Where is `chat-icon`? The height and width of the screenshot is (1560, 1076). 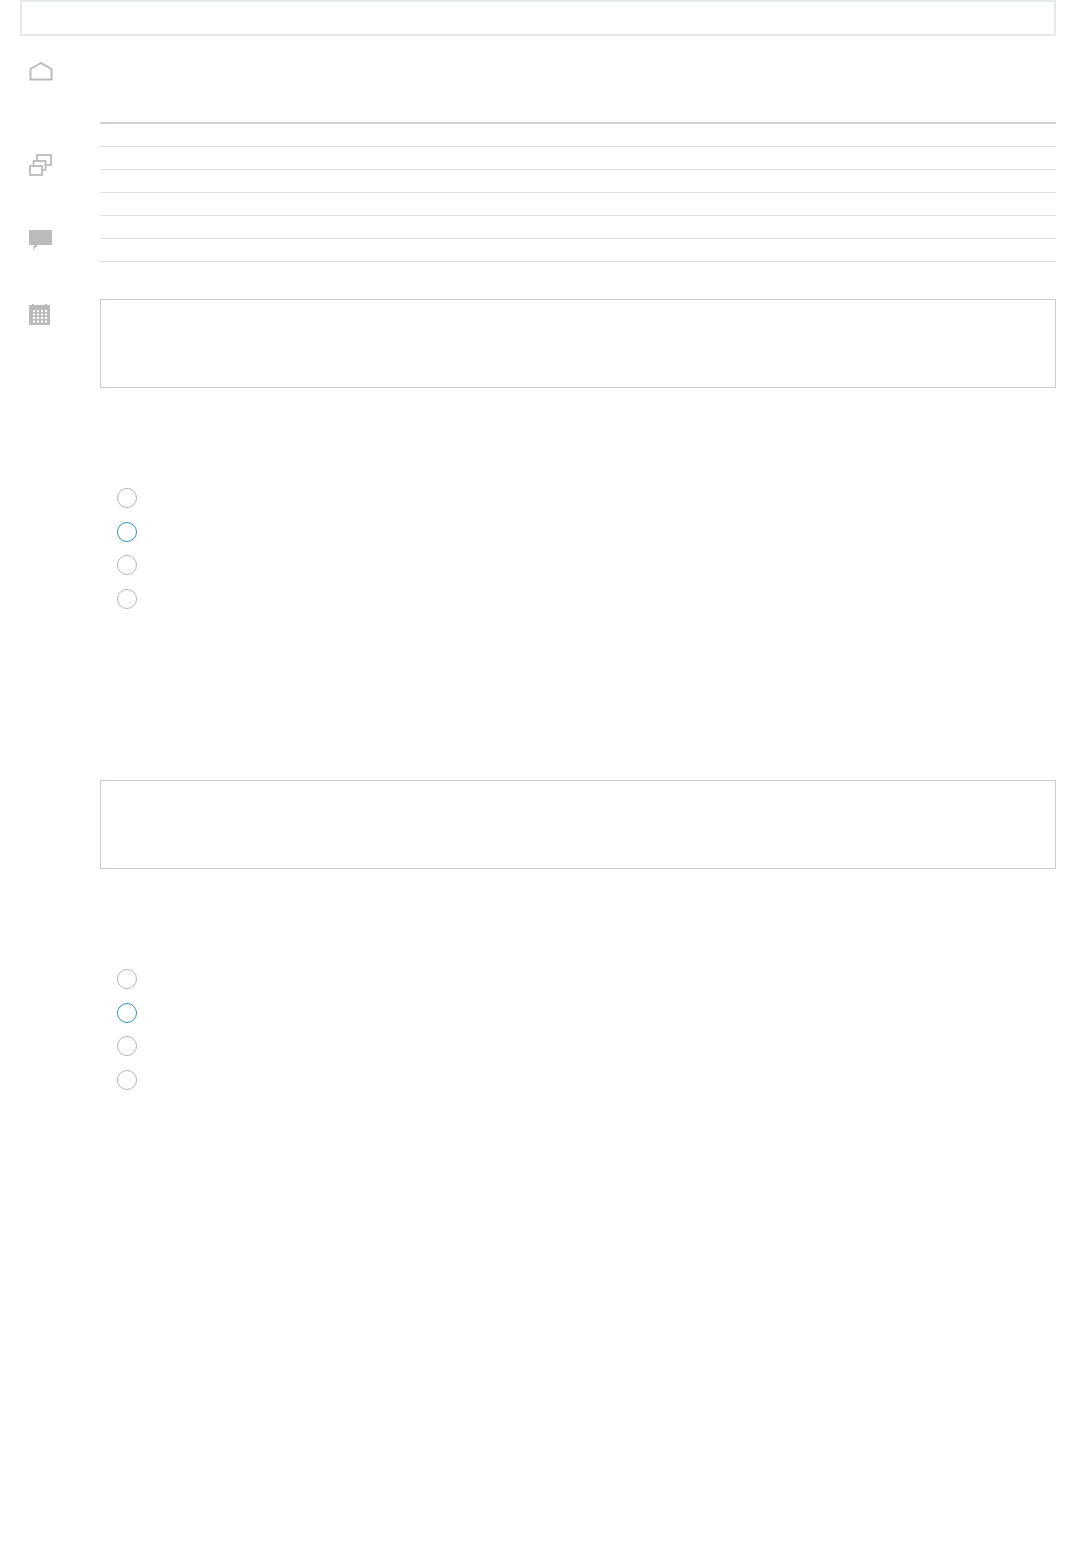
chat-icon is located at coordinates (40, 239).